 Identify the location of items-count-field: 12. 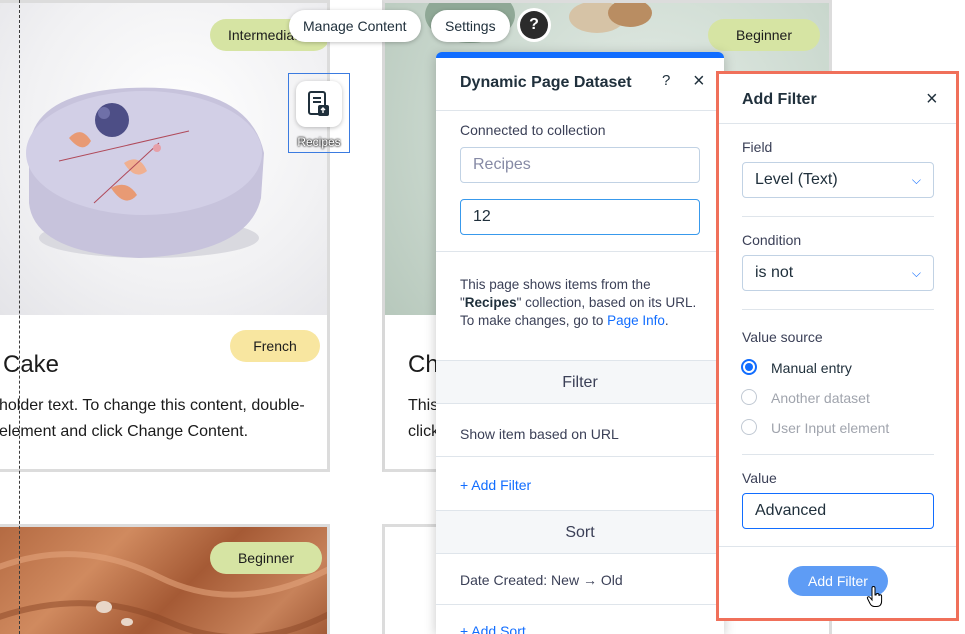
(580, 217).